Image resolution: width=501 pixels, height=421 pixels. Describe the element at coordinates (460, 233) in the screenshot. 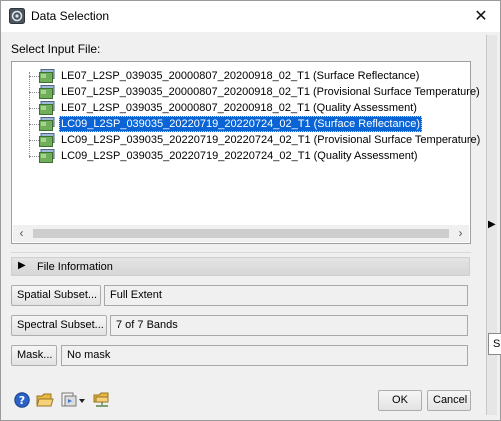

I see `scroll-right-icon: ›` at that location.